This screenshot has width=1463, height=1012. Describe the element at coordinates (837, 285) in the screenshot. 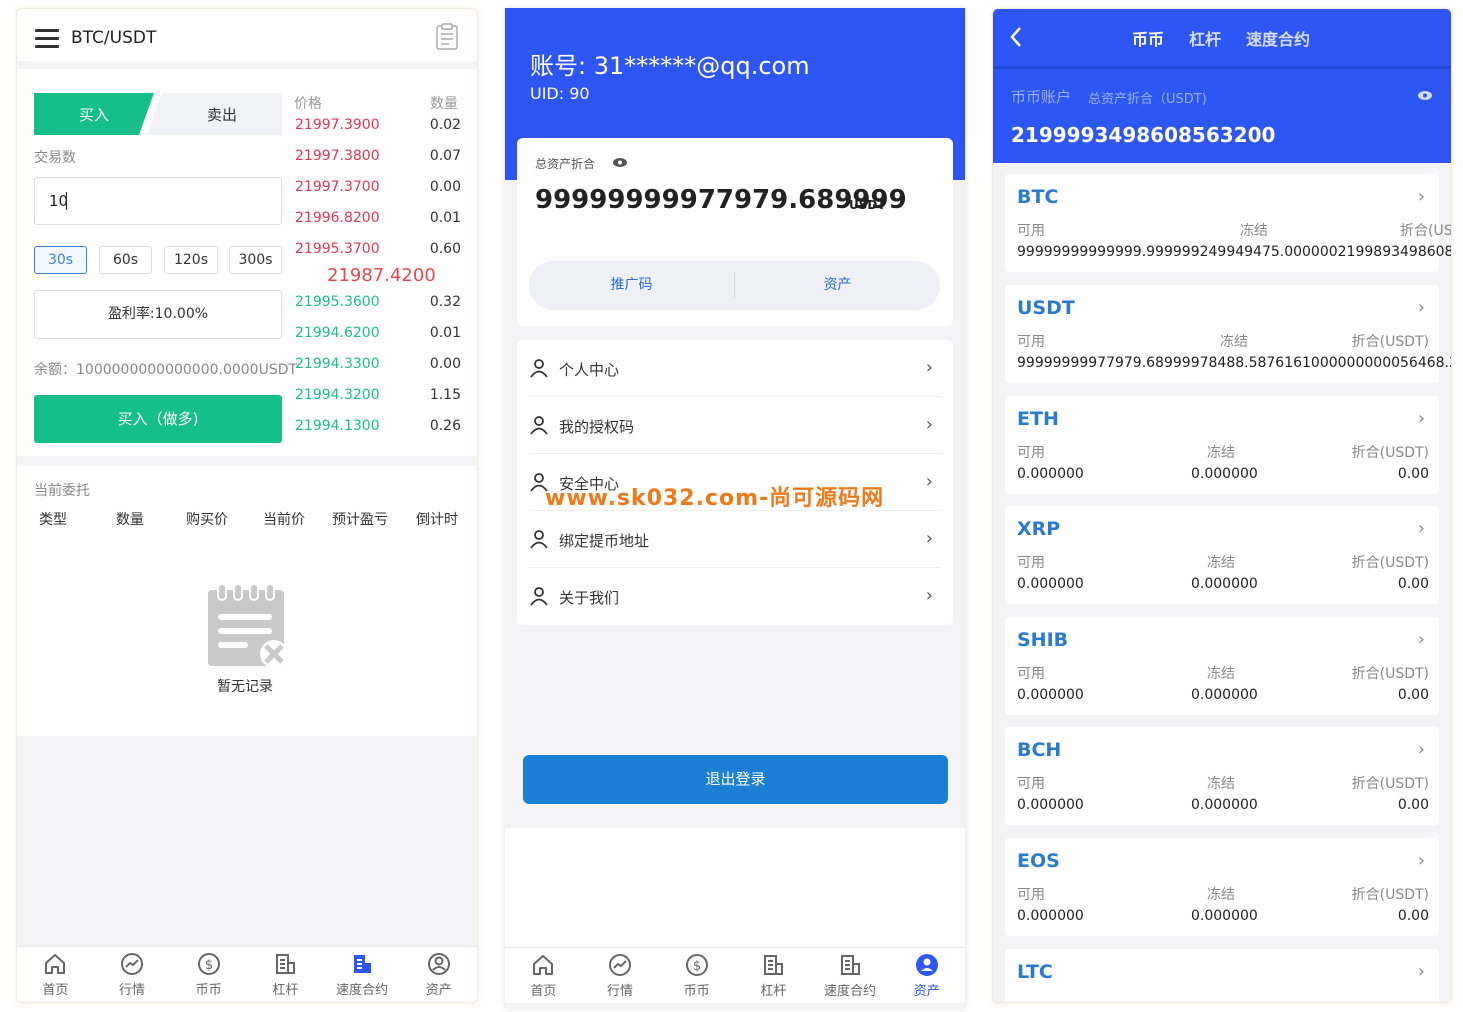

I see `assets-button: 资产` at that location.